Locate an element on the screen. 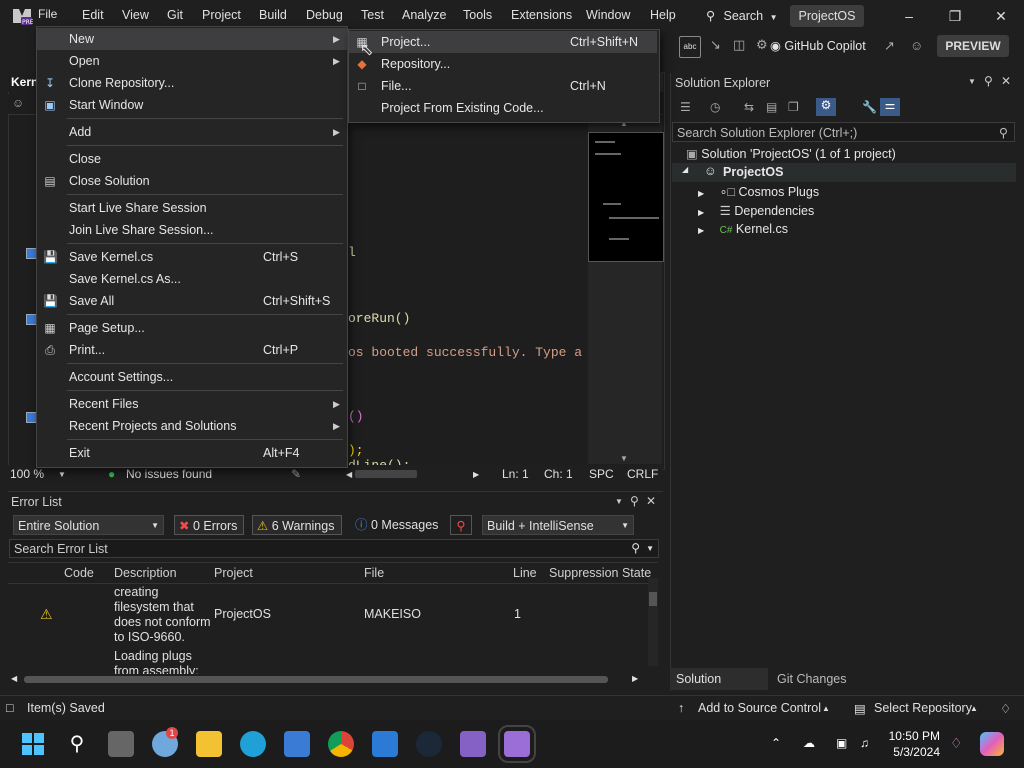  column-line: Line is located at coordinates (525, 573).